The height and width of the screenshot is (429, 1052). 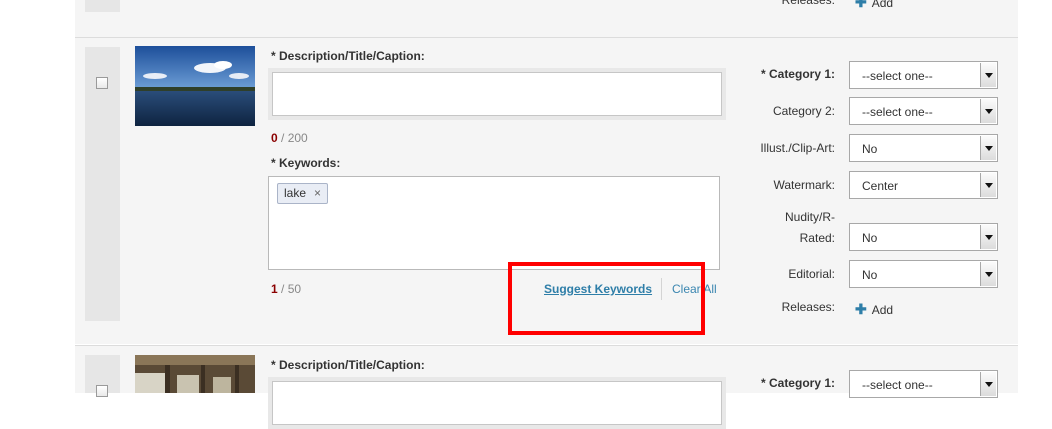 I want to click on image-thumbnail-porch, so click(x=195, y=374).